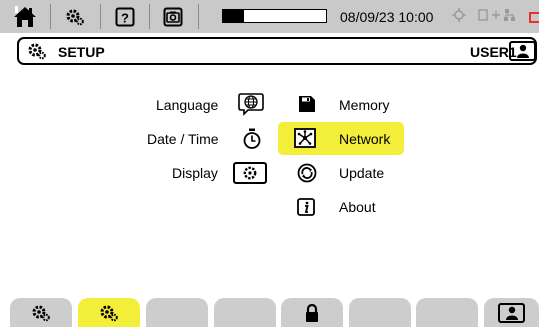 The width and height of the screenshot is (539, 327). Describe the element at coordinates (498, 16) in the screenshot. I see `network-status-icon` at that location.